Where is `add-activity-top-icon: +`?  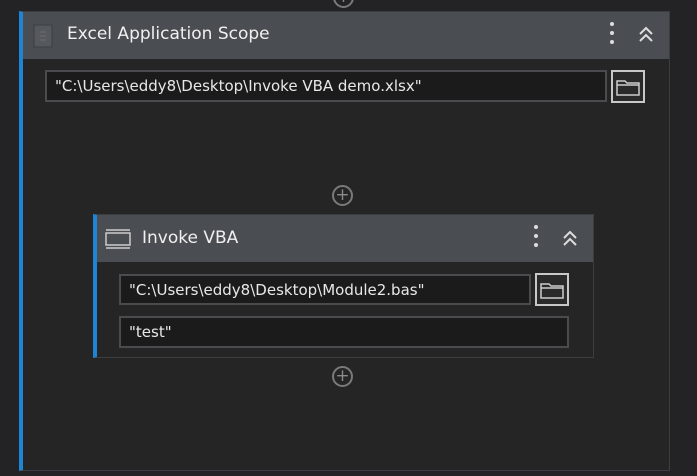 add-activity-top-icon: + is located at coordinates (343, 4).